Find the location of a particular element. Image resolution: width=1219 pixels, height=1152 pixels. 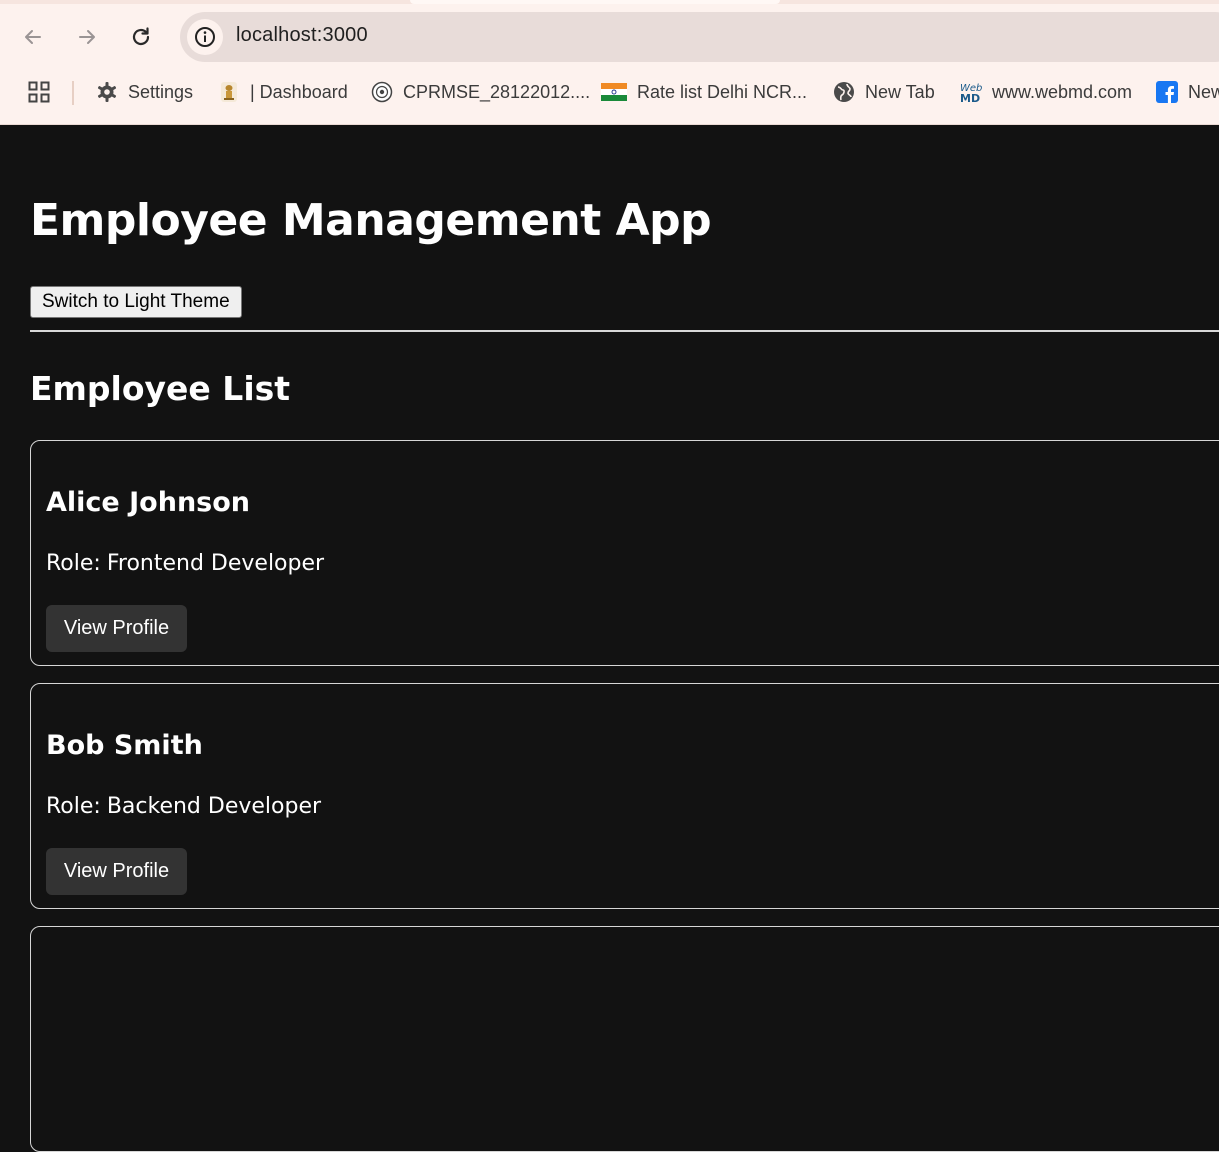

bookmark-webmd: Web MD www.webmd.com is located at coordinates (1045, 92).